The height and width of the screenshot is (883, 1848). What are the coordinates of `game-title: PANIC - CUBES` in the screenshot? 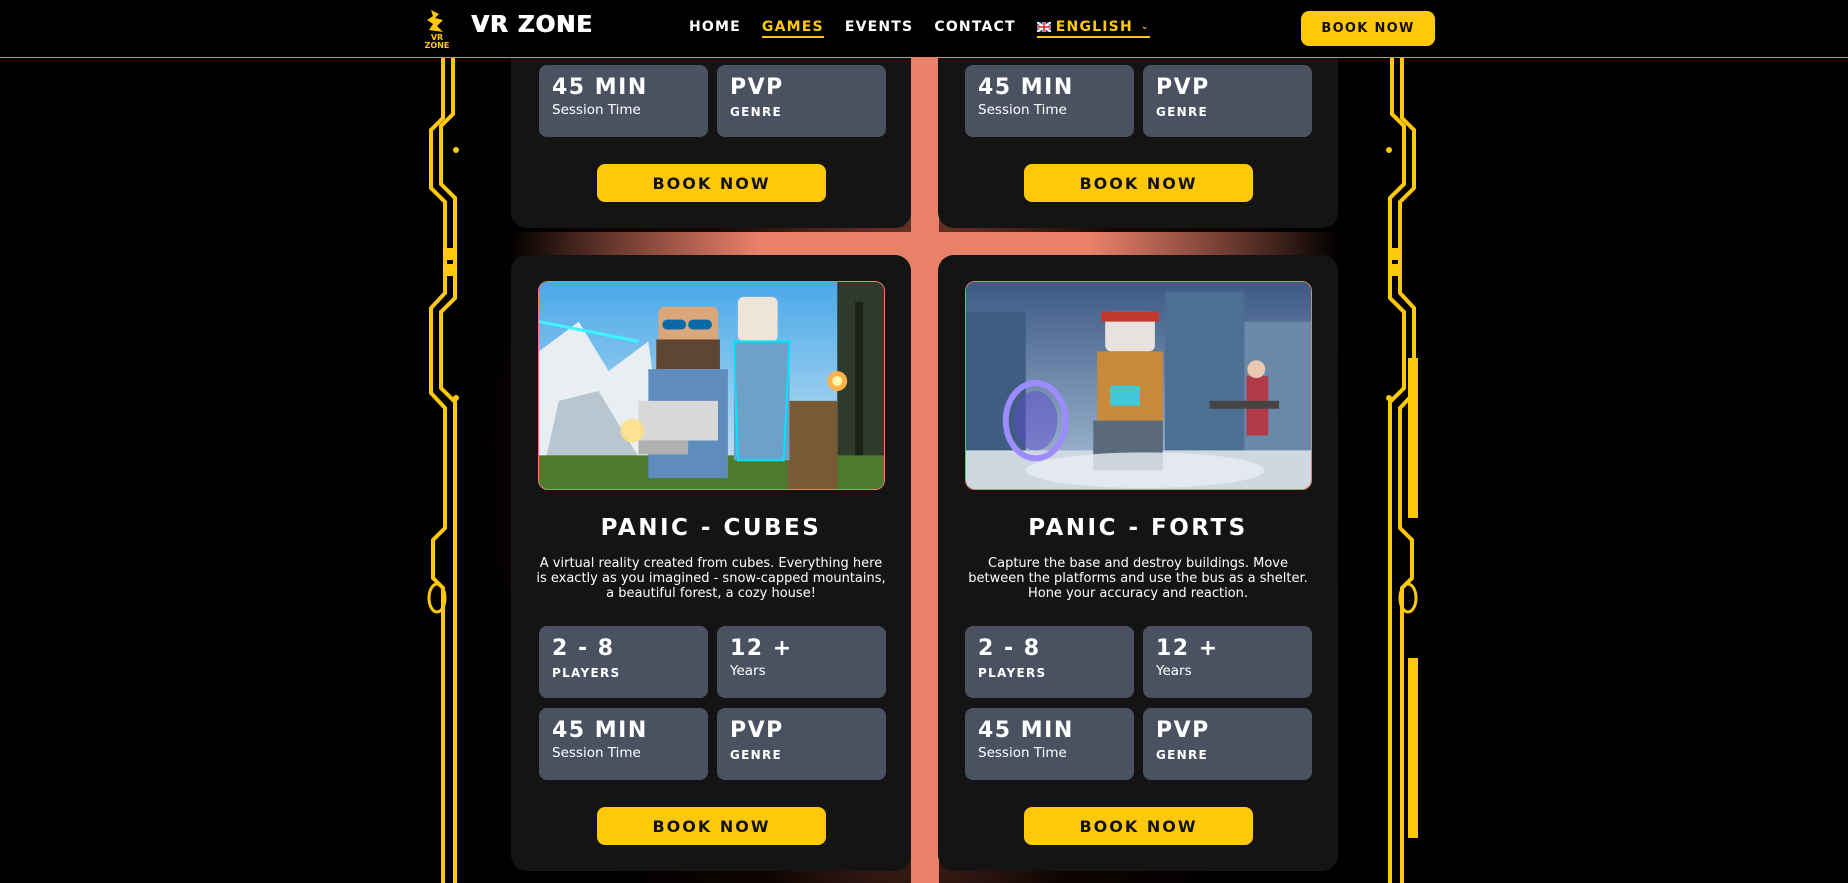 It's located at (711, 528).